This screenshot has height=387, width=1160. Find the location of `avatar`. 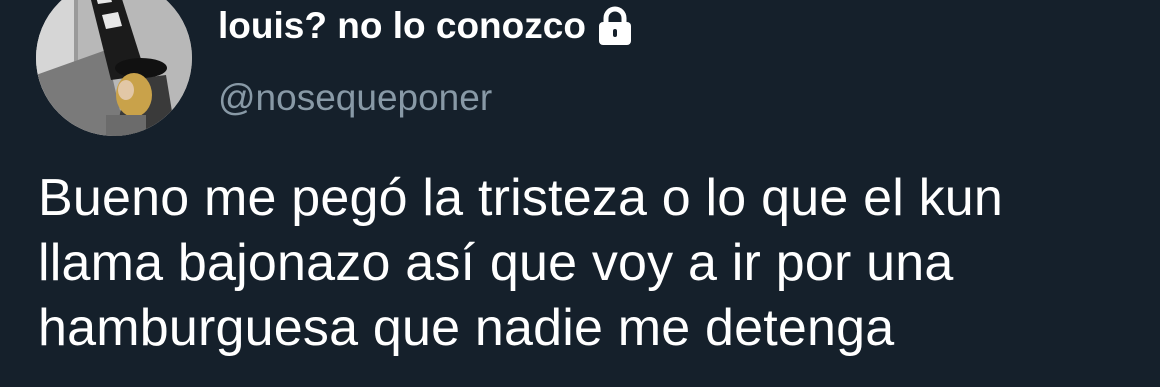

avatar is located at coordinates (114, 68).